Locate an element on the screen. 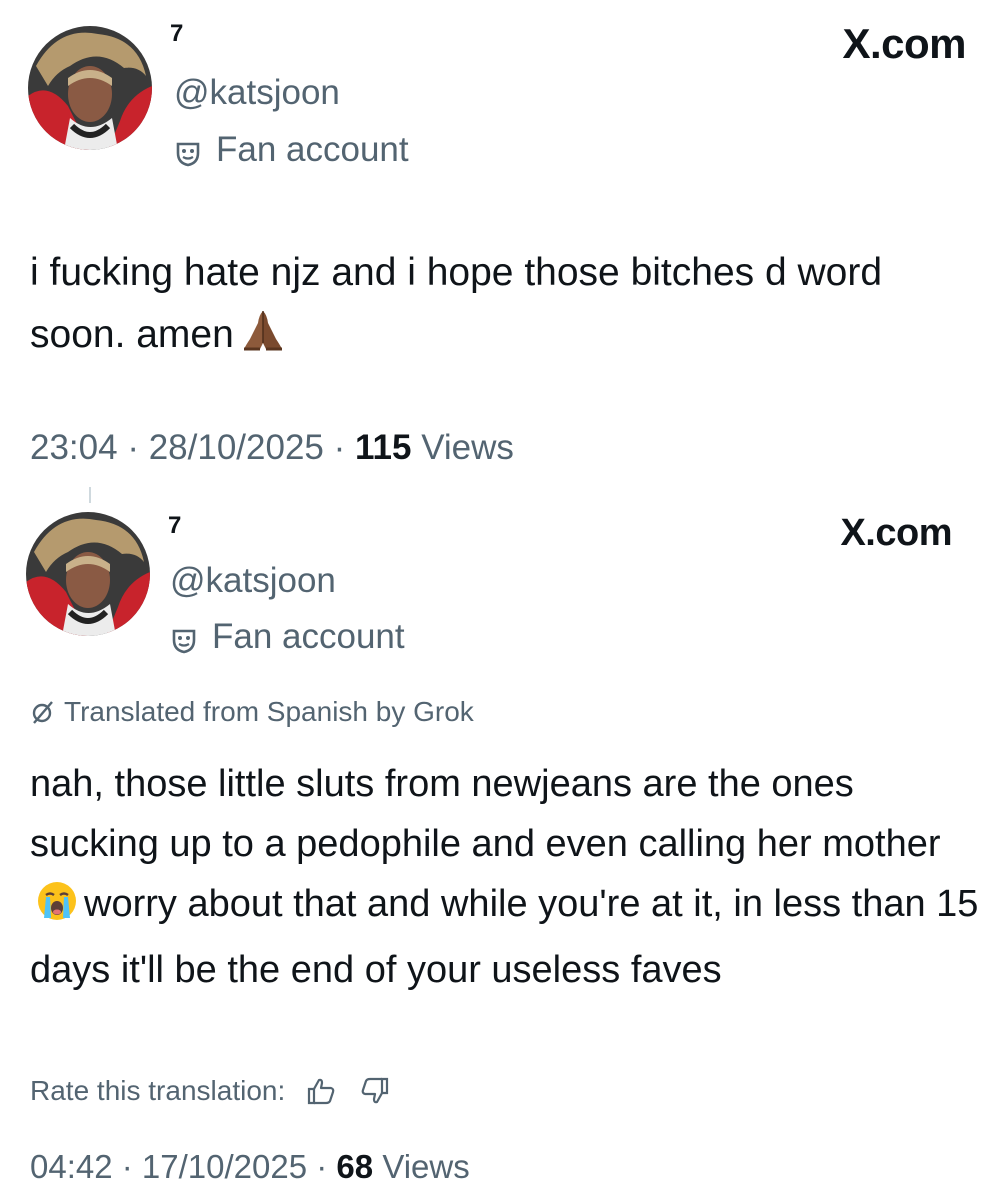 This screenshot has width=1004, height=1200. post-time: 23:04 is located at coordinates (74, 447).